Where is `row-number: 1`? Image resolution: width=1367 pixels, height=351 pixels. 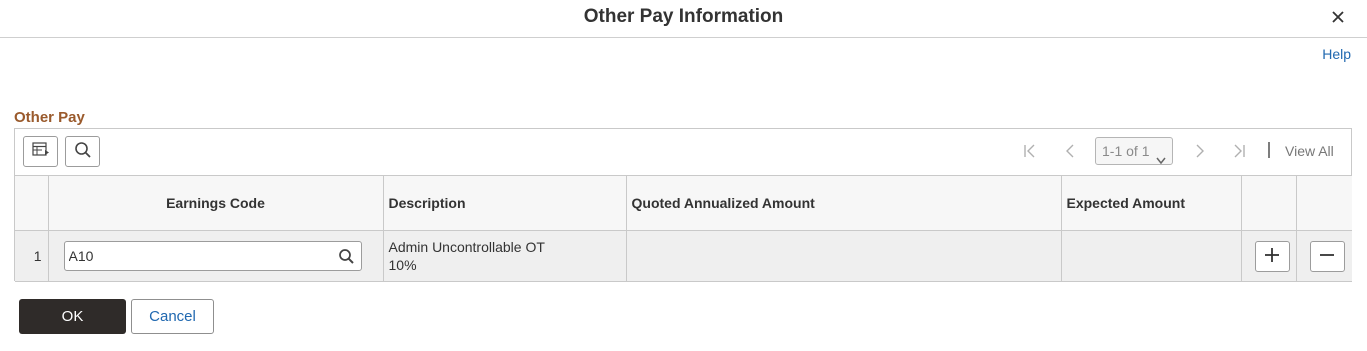
row-number: 1 is located at coordinates (31, 256).